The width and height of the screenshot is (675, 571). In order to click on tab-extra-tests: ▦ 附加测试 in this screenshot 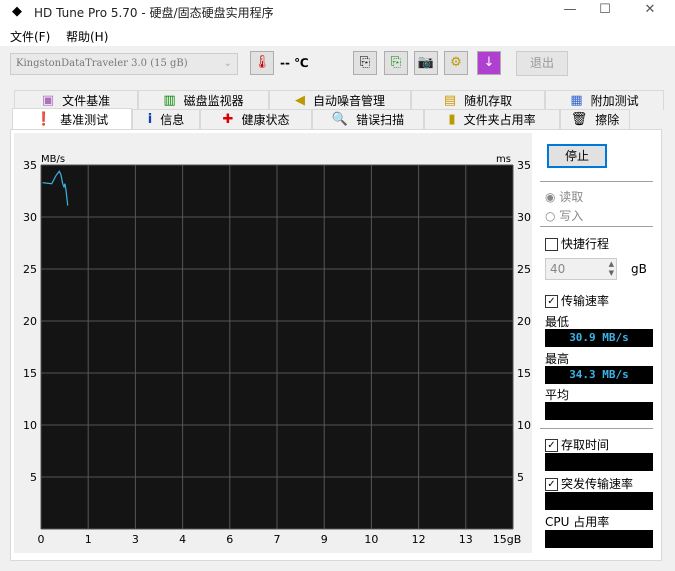, I will do `click(604, 100)`.